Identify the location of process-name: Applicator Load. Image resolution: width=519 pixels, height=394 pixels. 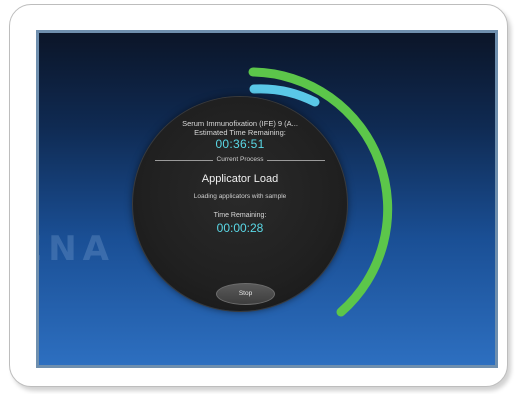
(240, 179).